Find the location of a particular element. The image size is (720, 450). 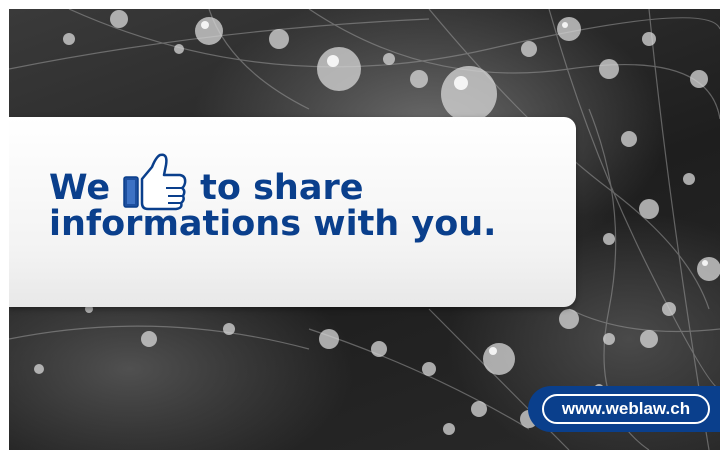

headline-we: We is located at coordinates (80, 187).